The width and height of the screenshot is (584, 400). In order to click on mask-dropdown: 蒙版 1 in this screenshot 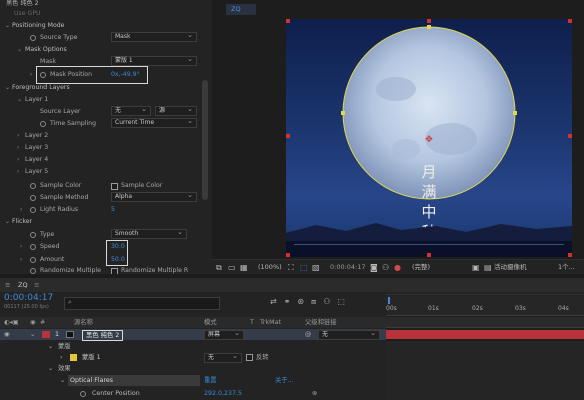, I will do `click(154, 60)`.